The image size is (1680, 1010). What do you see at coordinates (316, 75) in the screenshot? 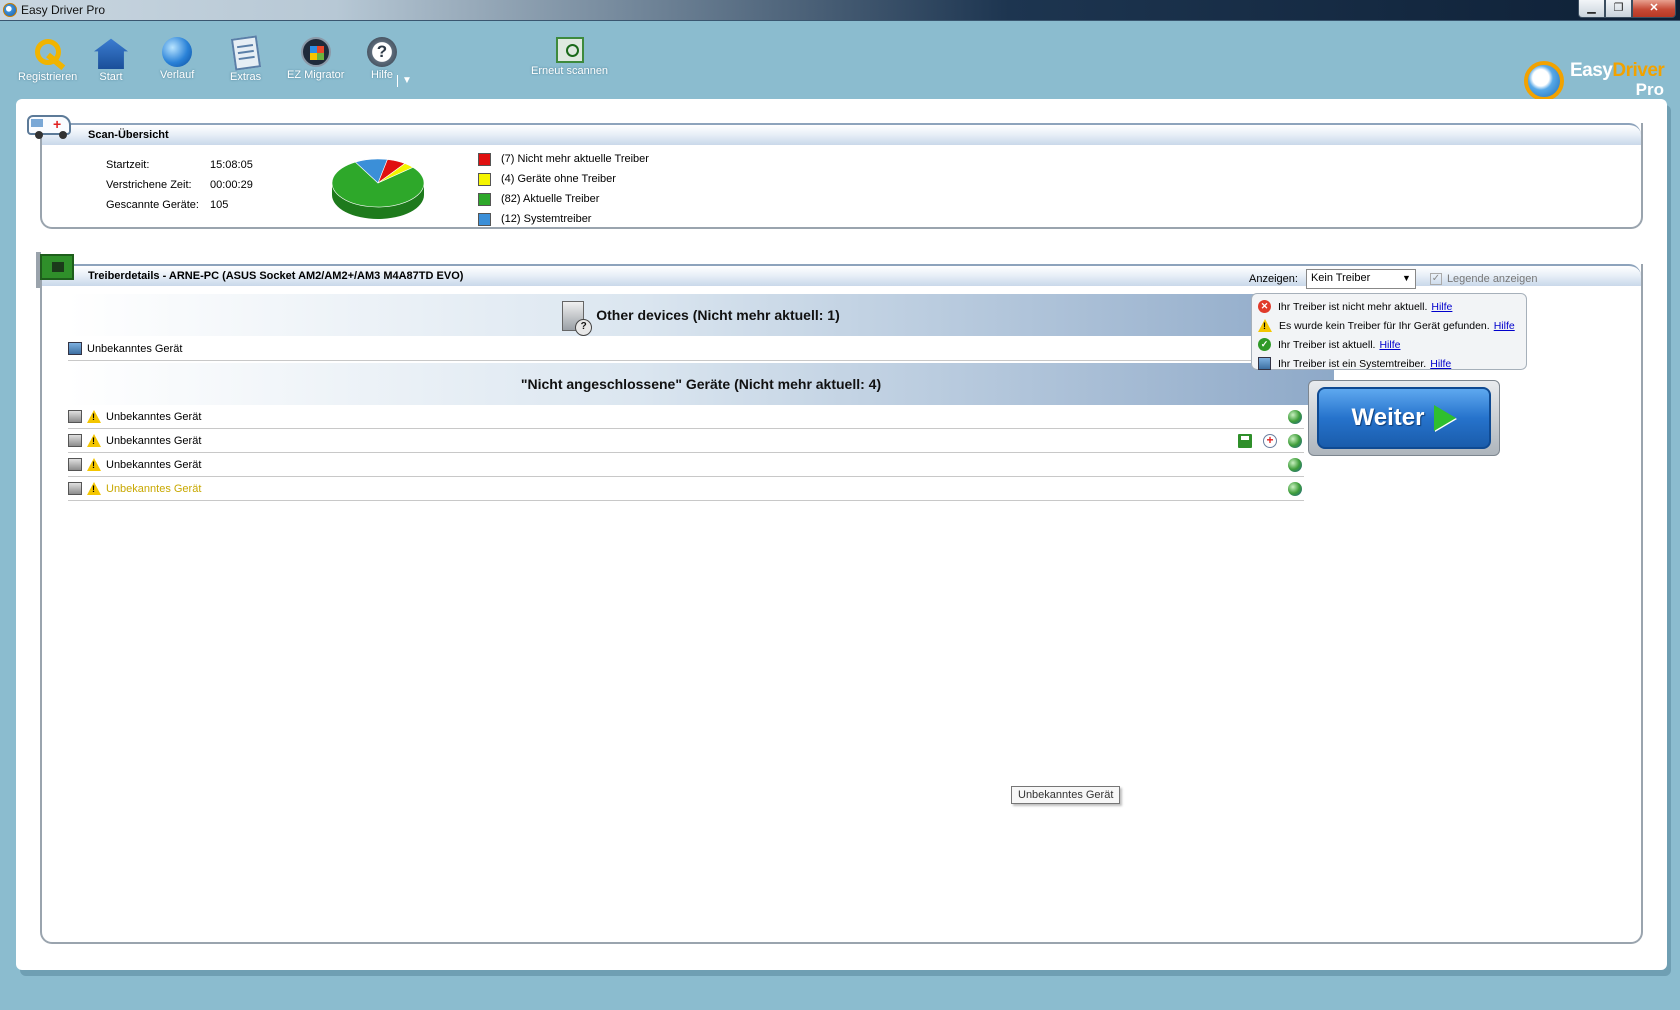
I see `ez-migrator-label: EZ Migrator` at bounding box center [316, 75].